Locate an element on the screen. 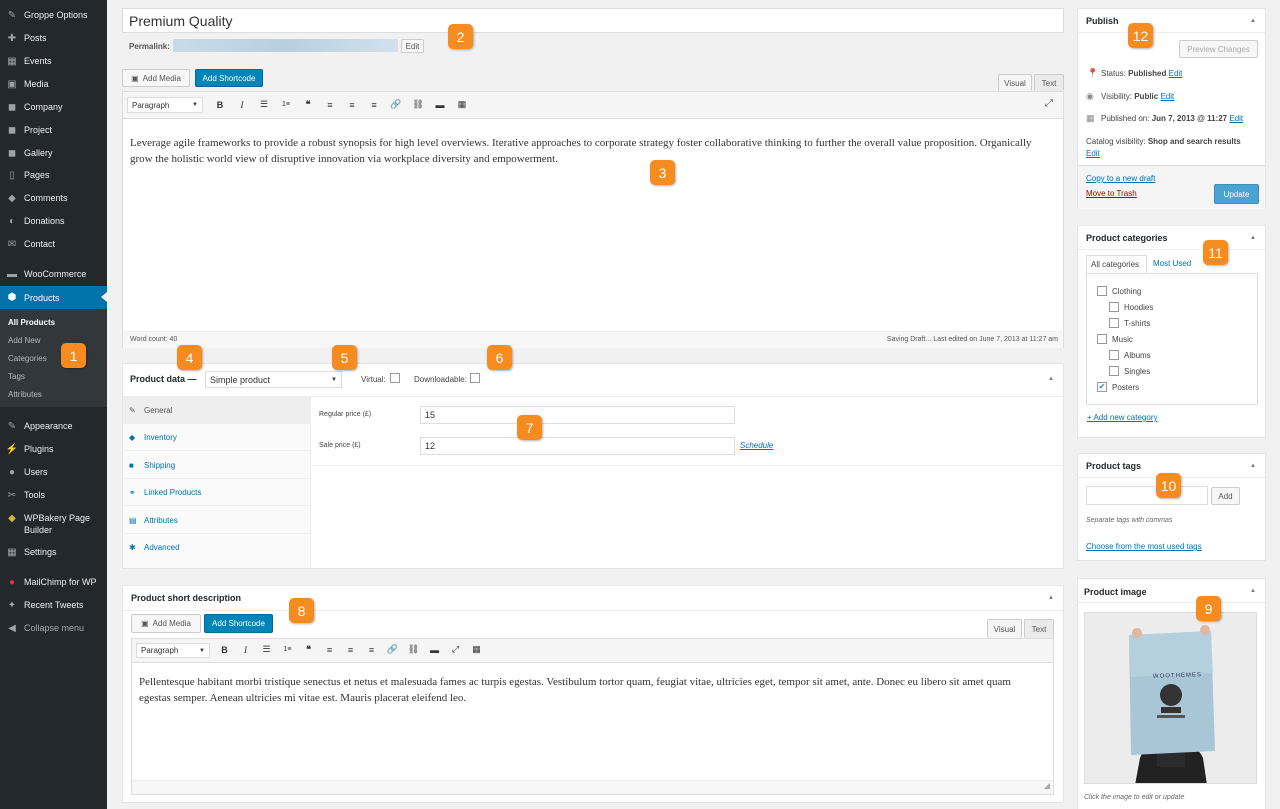  preview-changes-button: Preview Changes is located at coordinates (1218, 49).